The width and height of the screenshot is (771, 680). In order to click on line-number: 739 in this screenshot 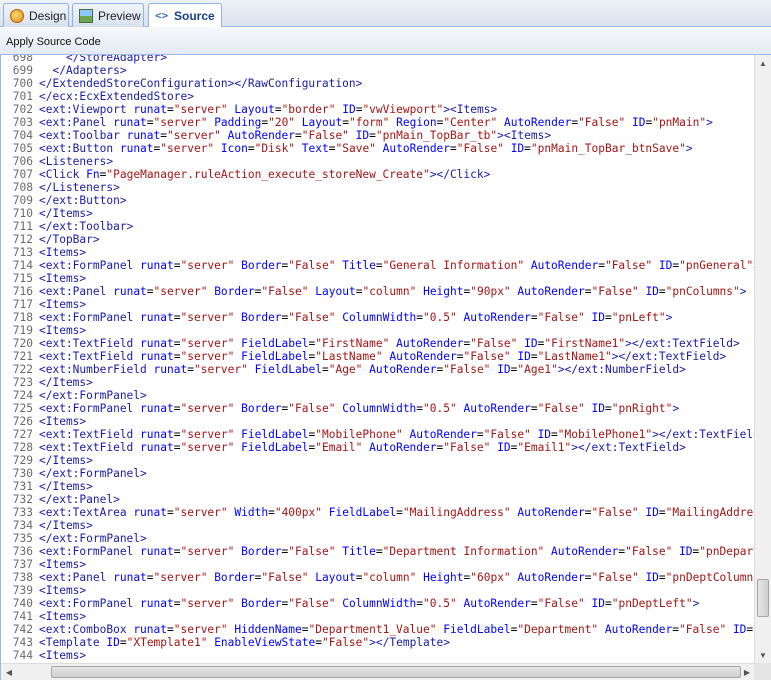, I will do `click(22, 590)`.